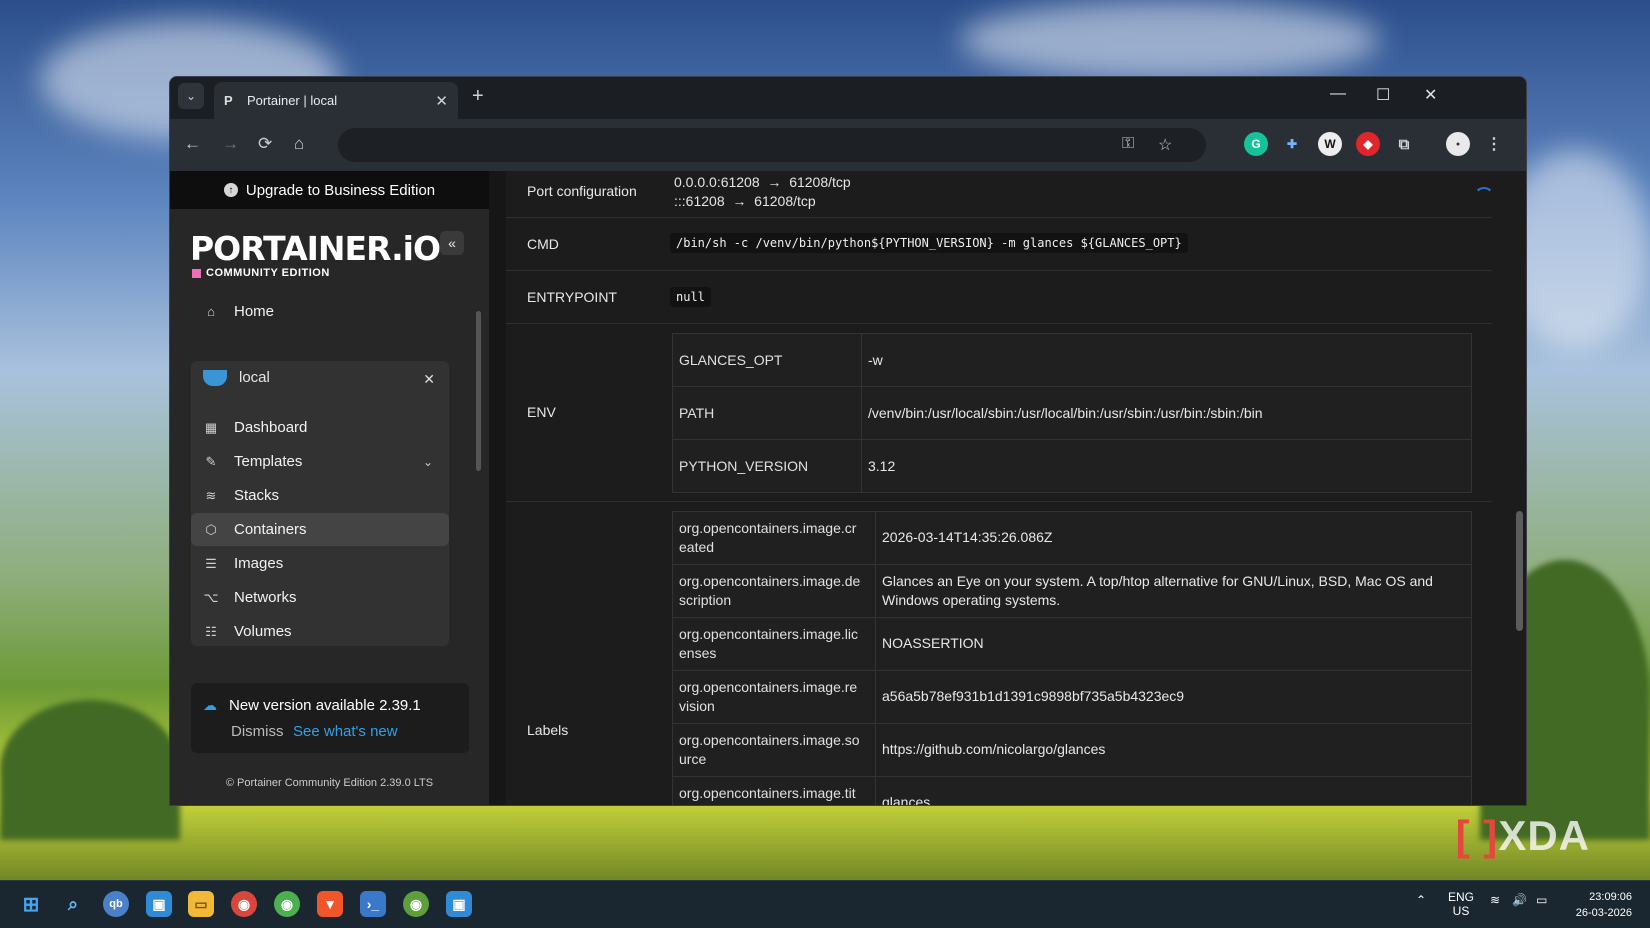 The image size is (1650, 928). I want to click on tab-close-icon: ✕, so click(441, 101).